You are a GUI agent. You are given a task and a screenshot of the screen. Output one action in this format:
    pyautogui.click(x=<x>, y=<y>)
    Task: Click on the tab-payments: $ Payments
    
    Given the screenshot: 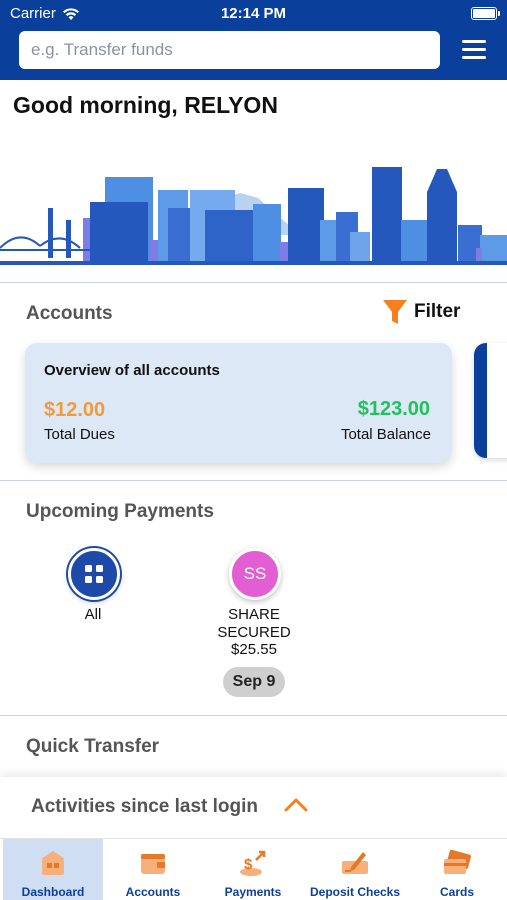 What is the action you would take?
    pyautogui.click(x=253, y=869)
    